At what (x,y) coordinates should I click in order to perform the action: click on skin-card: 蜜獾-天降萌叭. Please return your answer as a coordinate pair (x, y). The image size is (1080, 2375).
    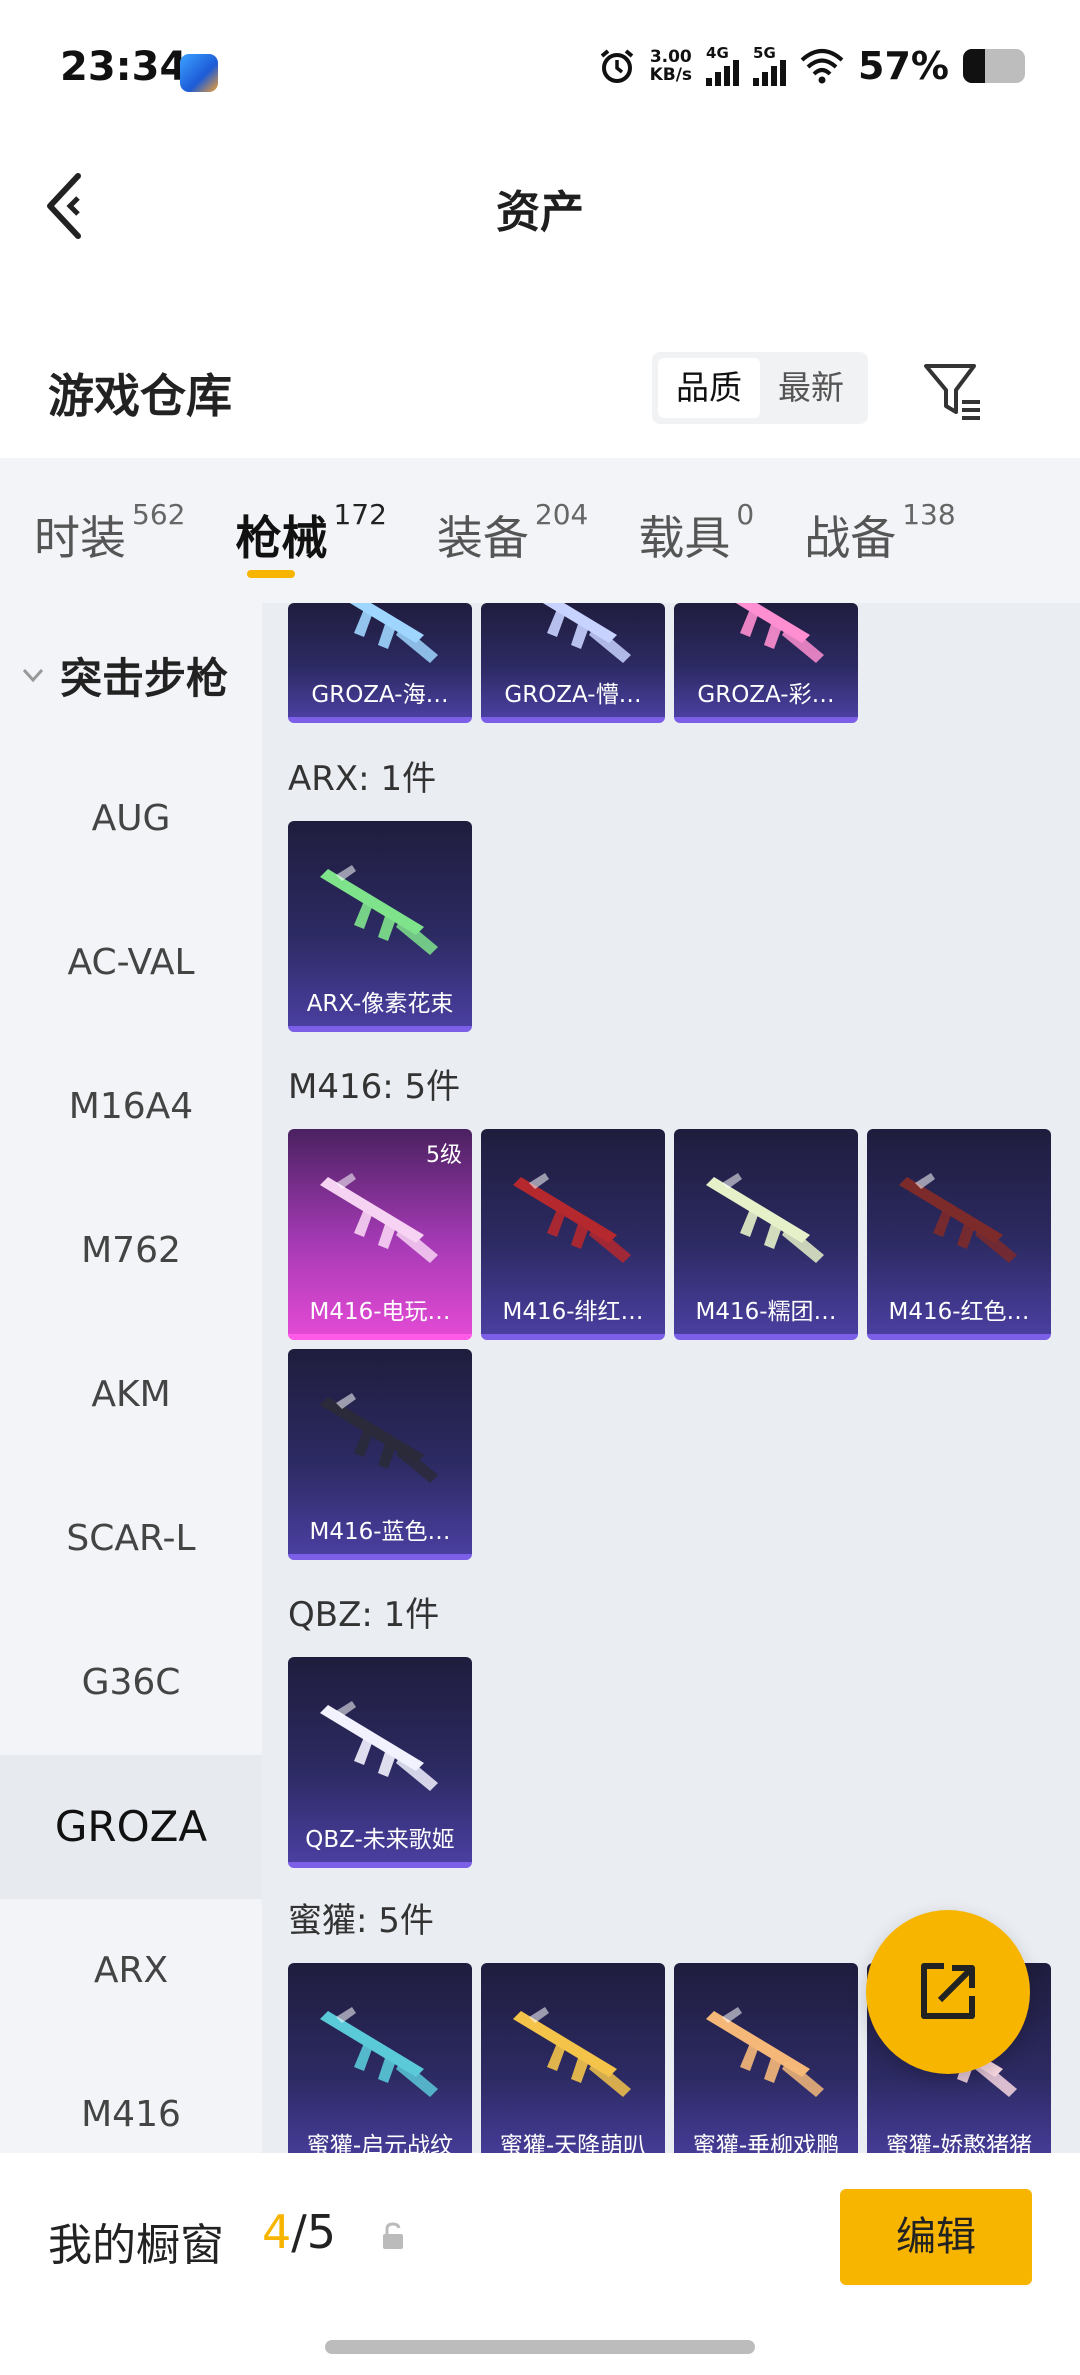
    Looking at the image, I should click on (573, 2058).